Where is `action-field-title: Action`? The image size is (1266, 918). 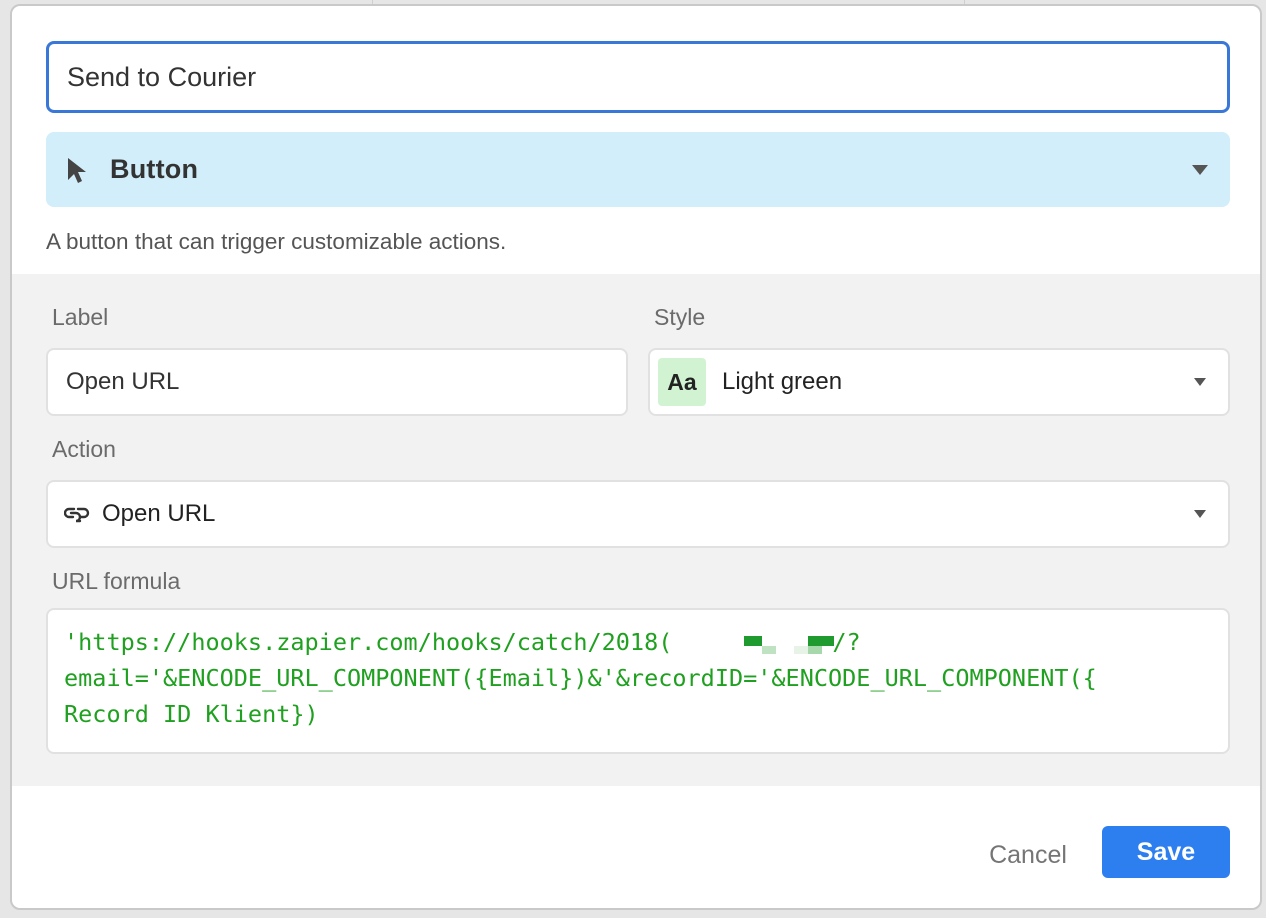 action-field-title: Action is located at coordinates (84, 449).